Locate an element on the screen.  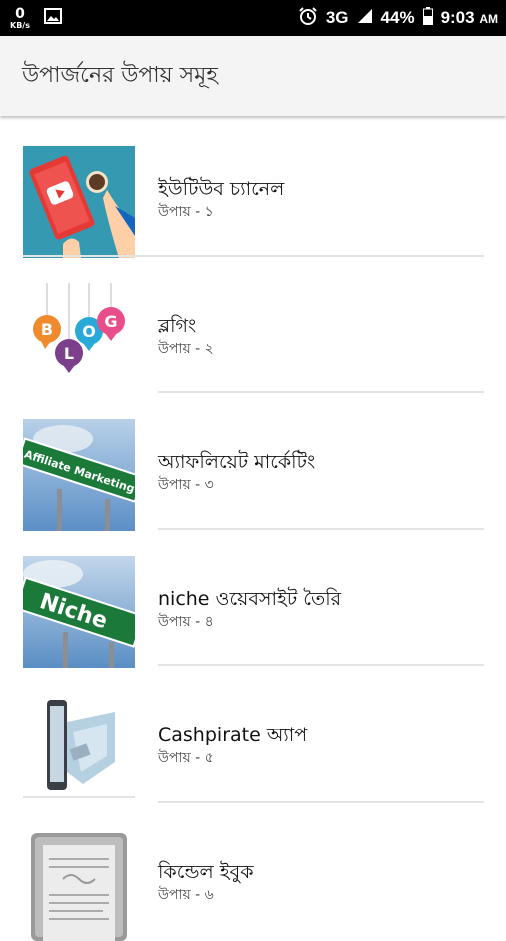
item-text: ইউটিউব চ্যানেল উপায় - ১ is located at coordinates (221, 199).